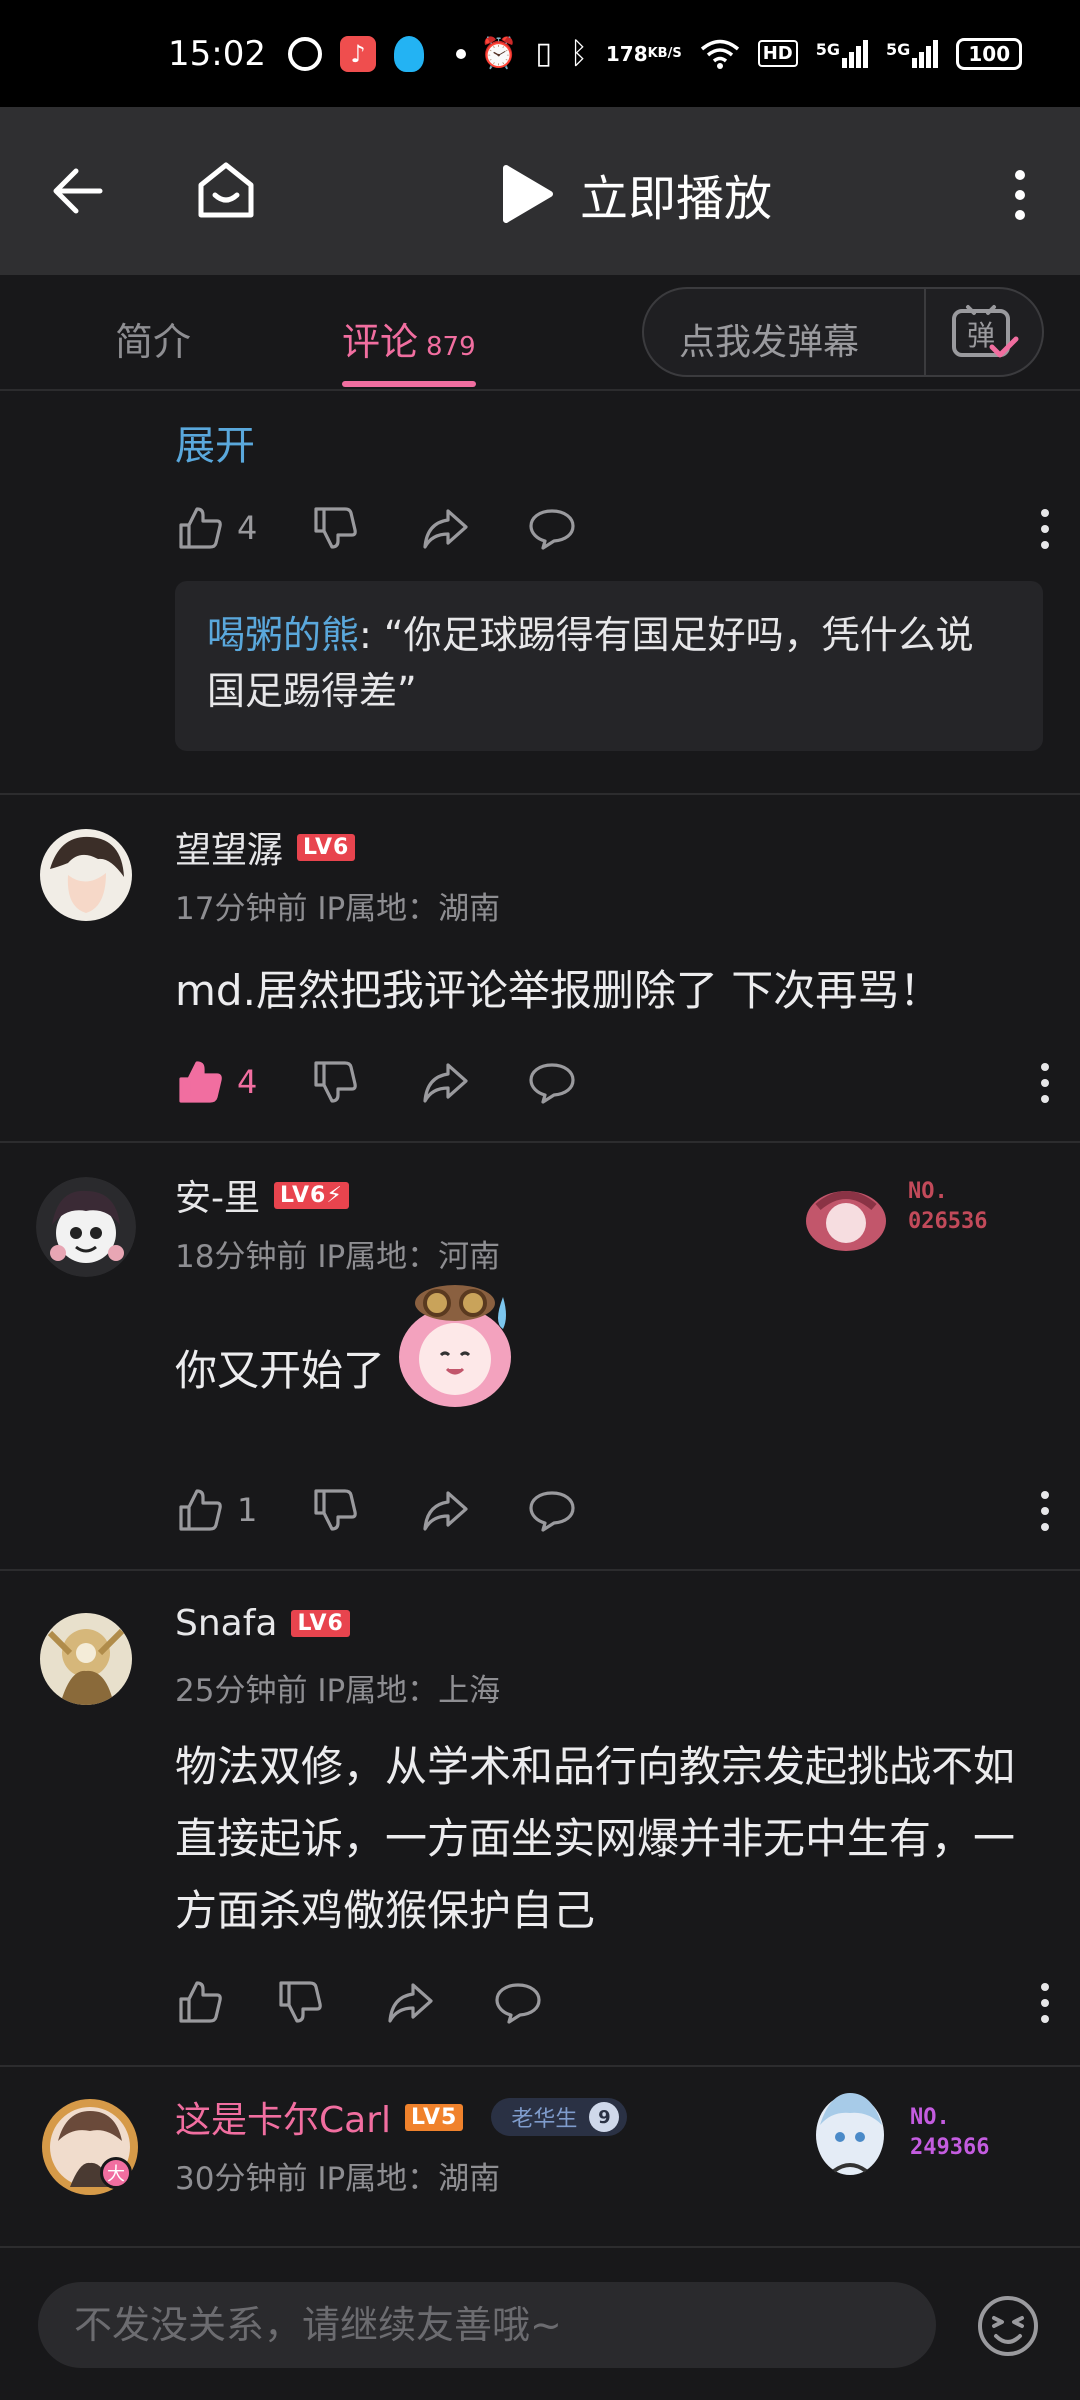  Describe the element at coordinates (1020, 195) in the screenshot. I see `more-options-icon` at that location.